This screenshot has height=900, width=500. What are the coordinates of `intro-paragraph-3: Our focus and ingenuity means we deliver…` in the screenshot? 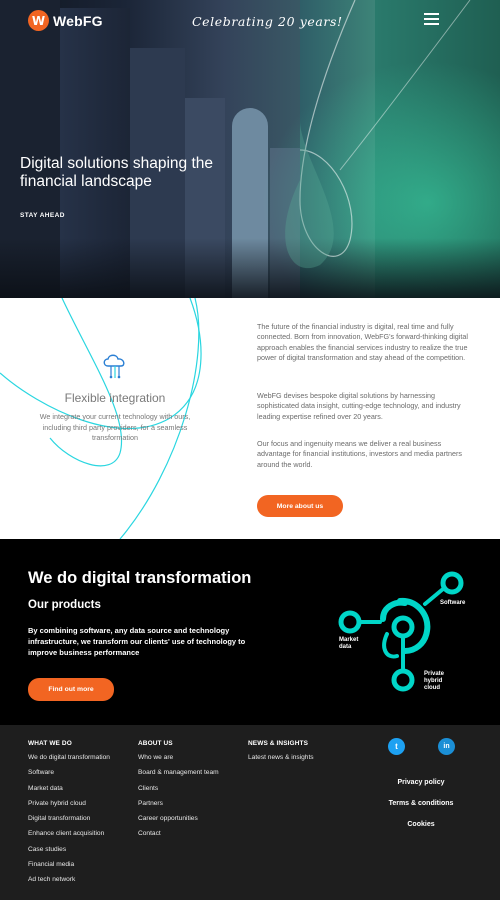 It's located at (359, 454).